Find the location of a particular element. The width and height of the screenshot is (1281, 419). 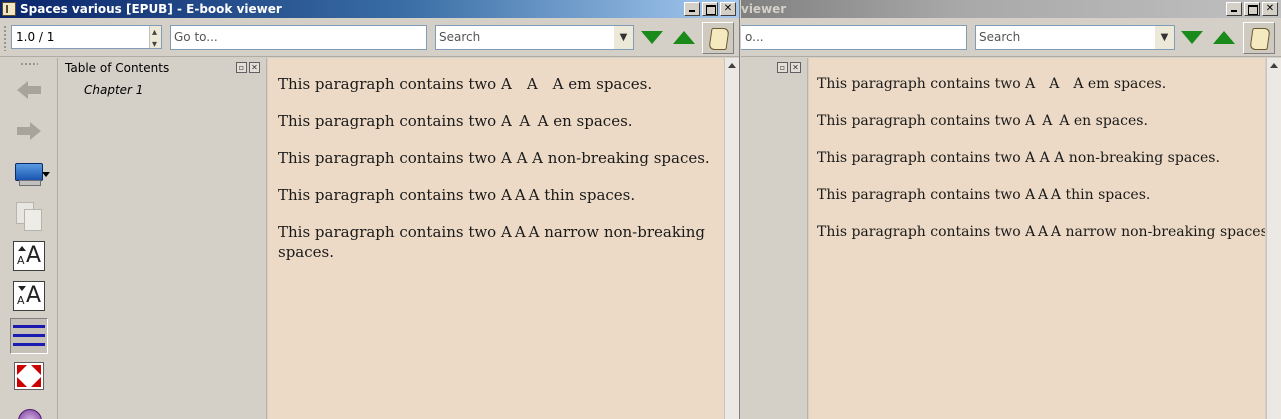

spin-arrows is located at coordinates (155, 39).